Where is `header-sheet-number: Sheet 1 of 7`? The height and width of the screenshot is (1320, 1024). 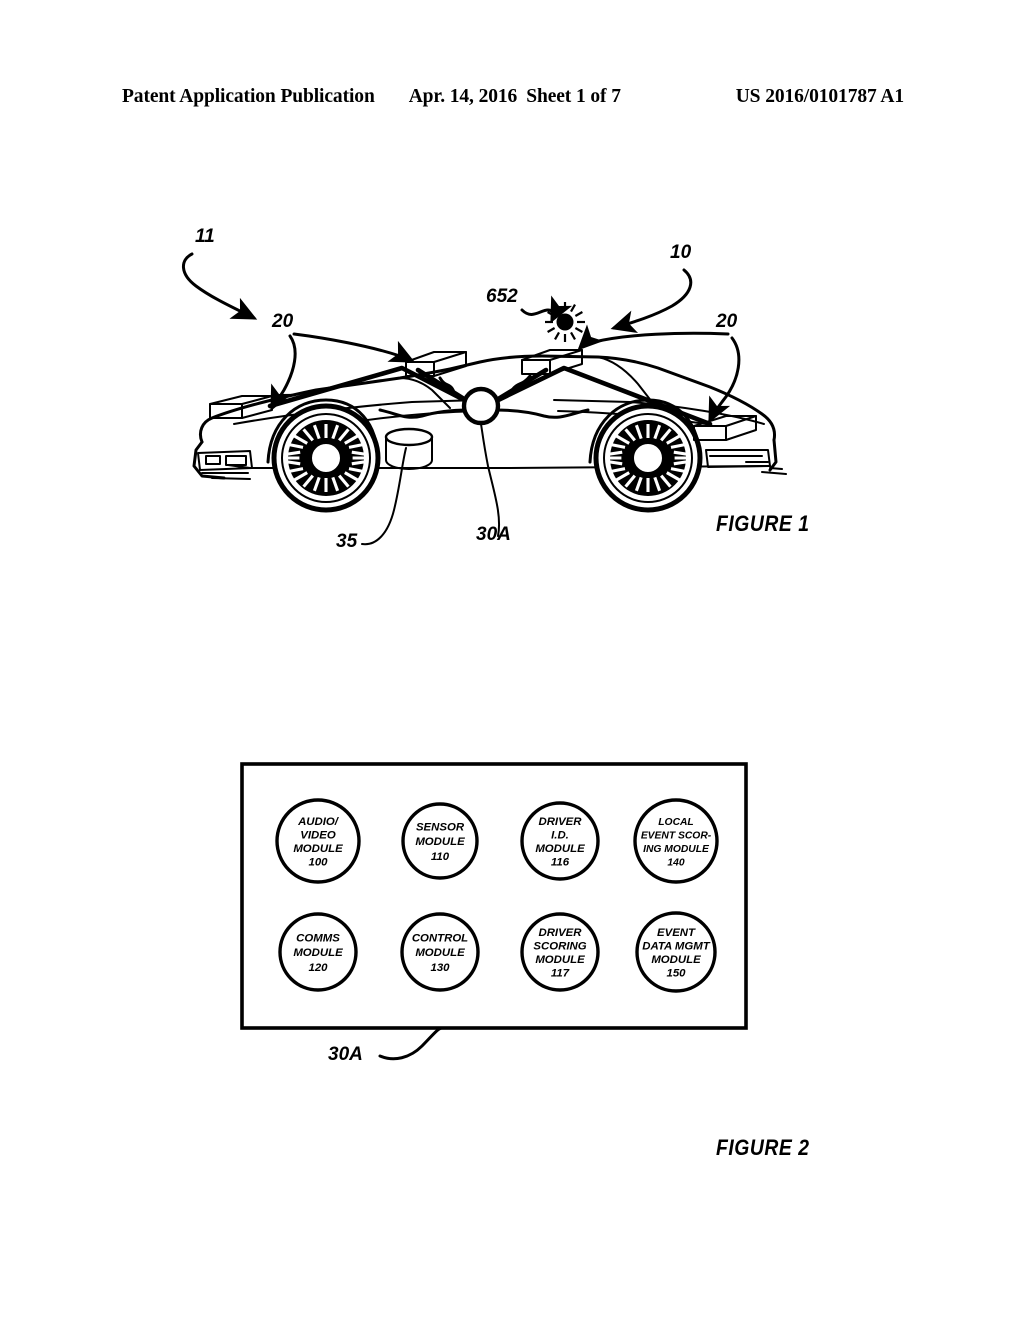 header-sheet-number: Sheet 1 of 7 is located at coordinates (573, 96).